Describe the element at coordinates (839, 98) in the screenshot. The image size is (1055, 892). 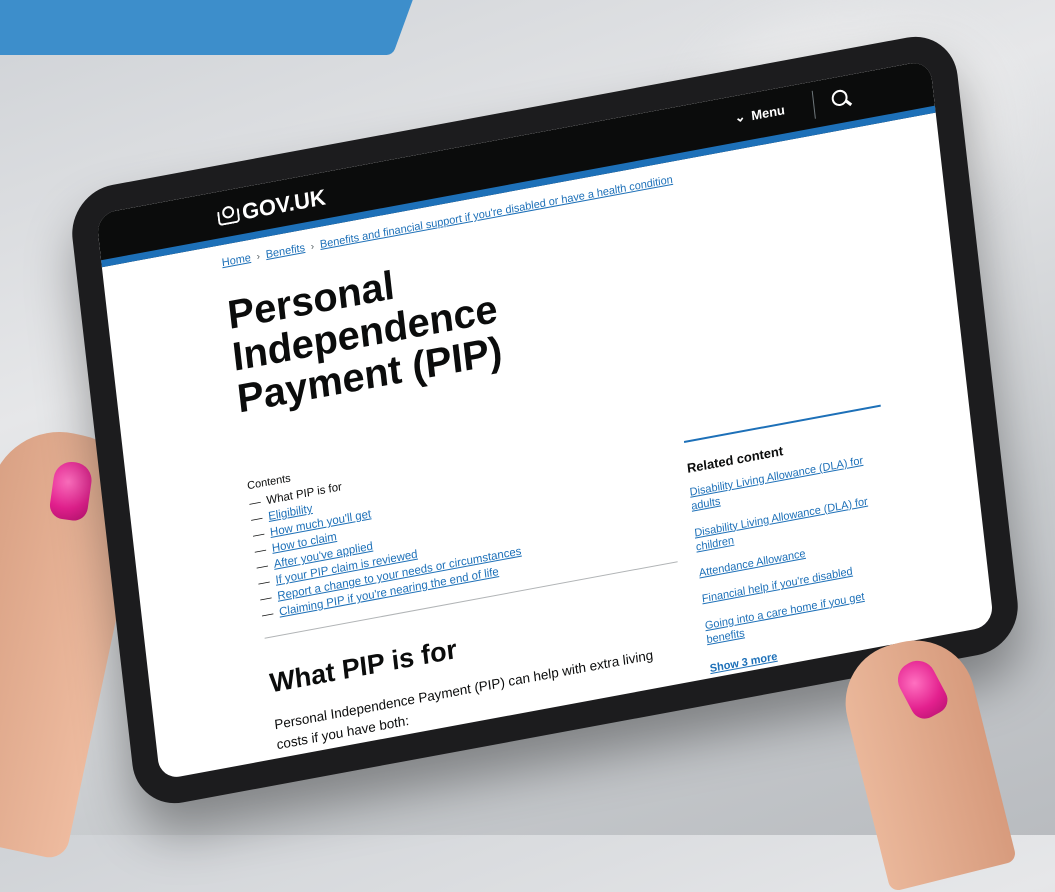
I see `search-icon` at that location.